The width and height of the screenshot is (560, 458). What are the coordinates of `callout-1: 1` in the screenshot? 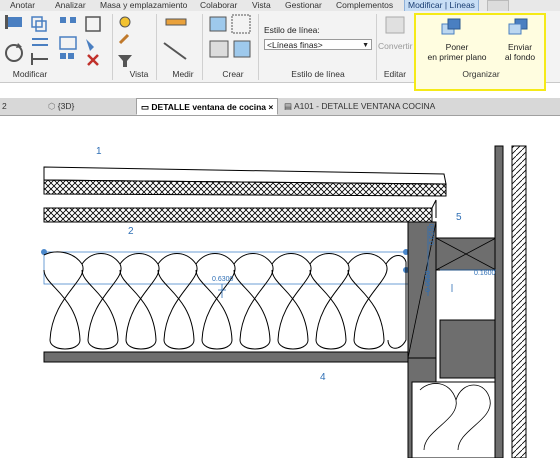 It's located at (99, 151).